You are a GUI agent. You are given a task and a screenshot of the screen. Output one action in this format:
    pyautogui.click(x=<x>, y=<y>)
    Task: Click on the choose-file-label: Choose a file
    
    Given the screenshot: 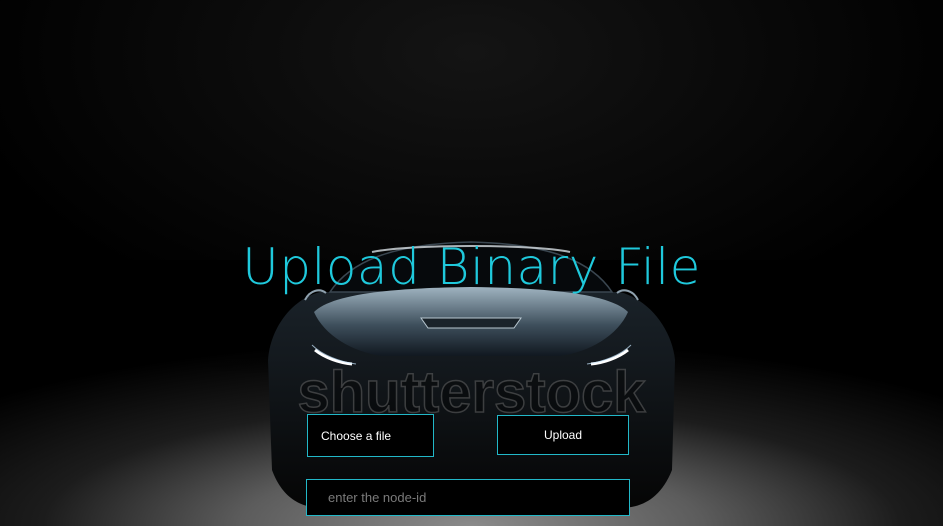 What is the action you would take?
    pyautogui.click(x=356, y=435)
    